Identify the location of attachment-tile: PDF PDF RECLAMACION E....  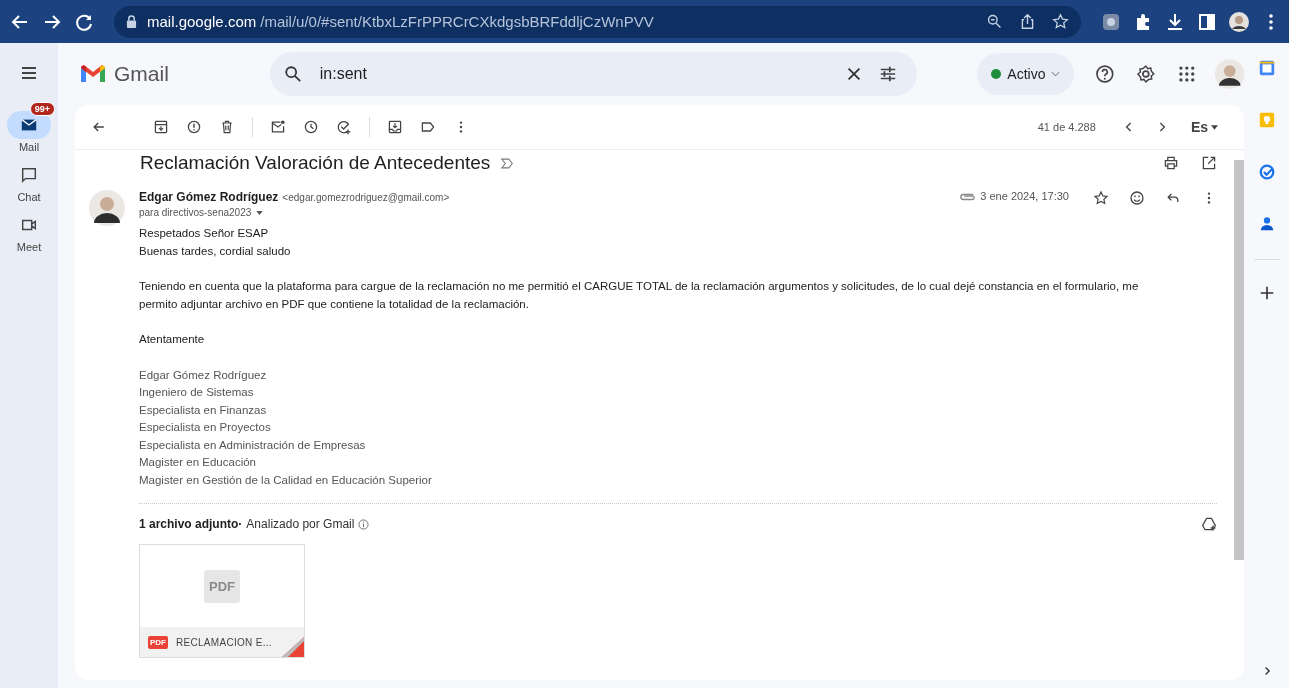
(222, 601).